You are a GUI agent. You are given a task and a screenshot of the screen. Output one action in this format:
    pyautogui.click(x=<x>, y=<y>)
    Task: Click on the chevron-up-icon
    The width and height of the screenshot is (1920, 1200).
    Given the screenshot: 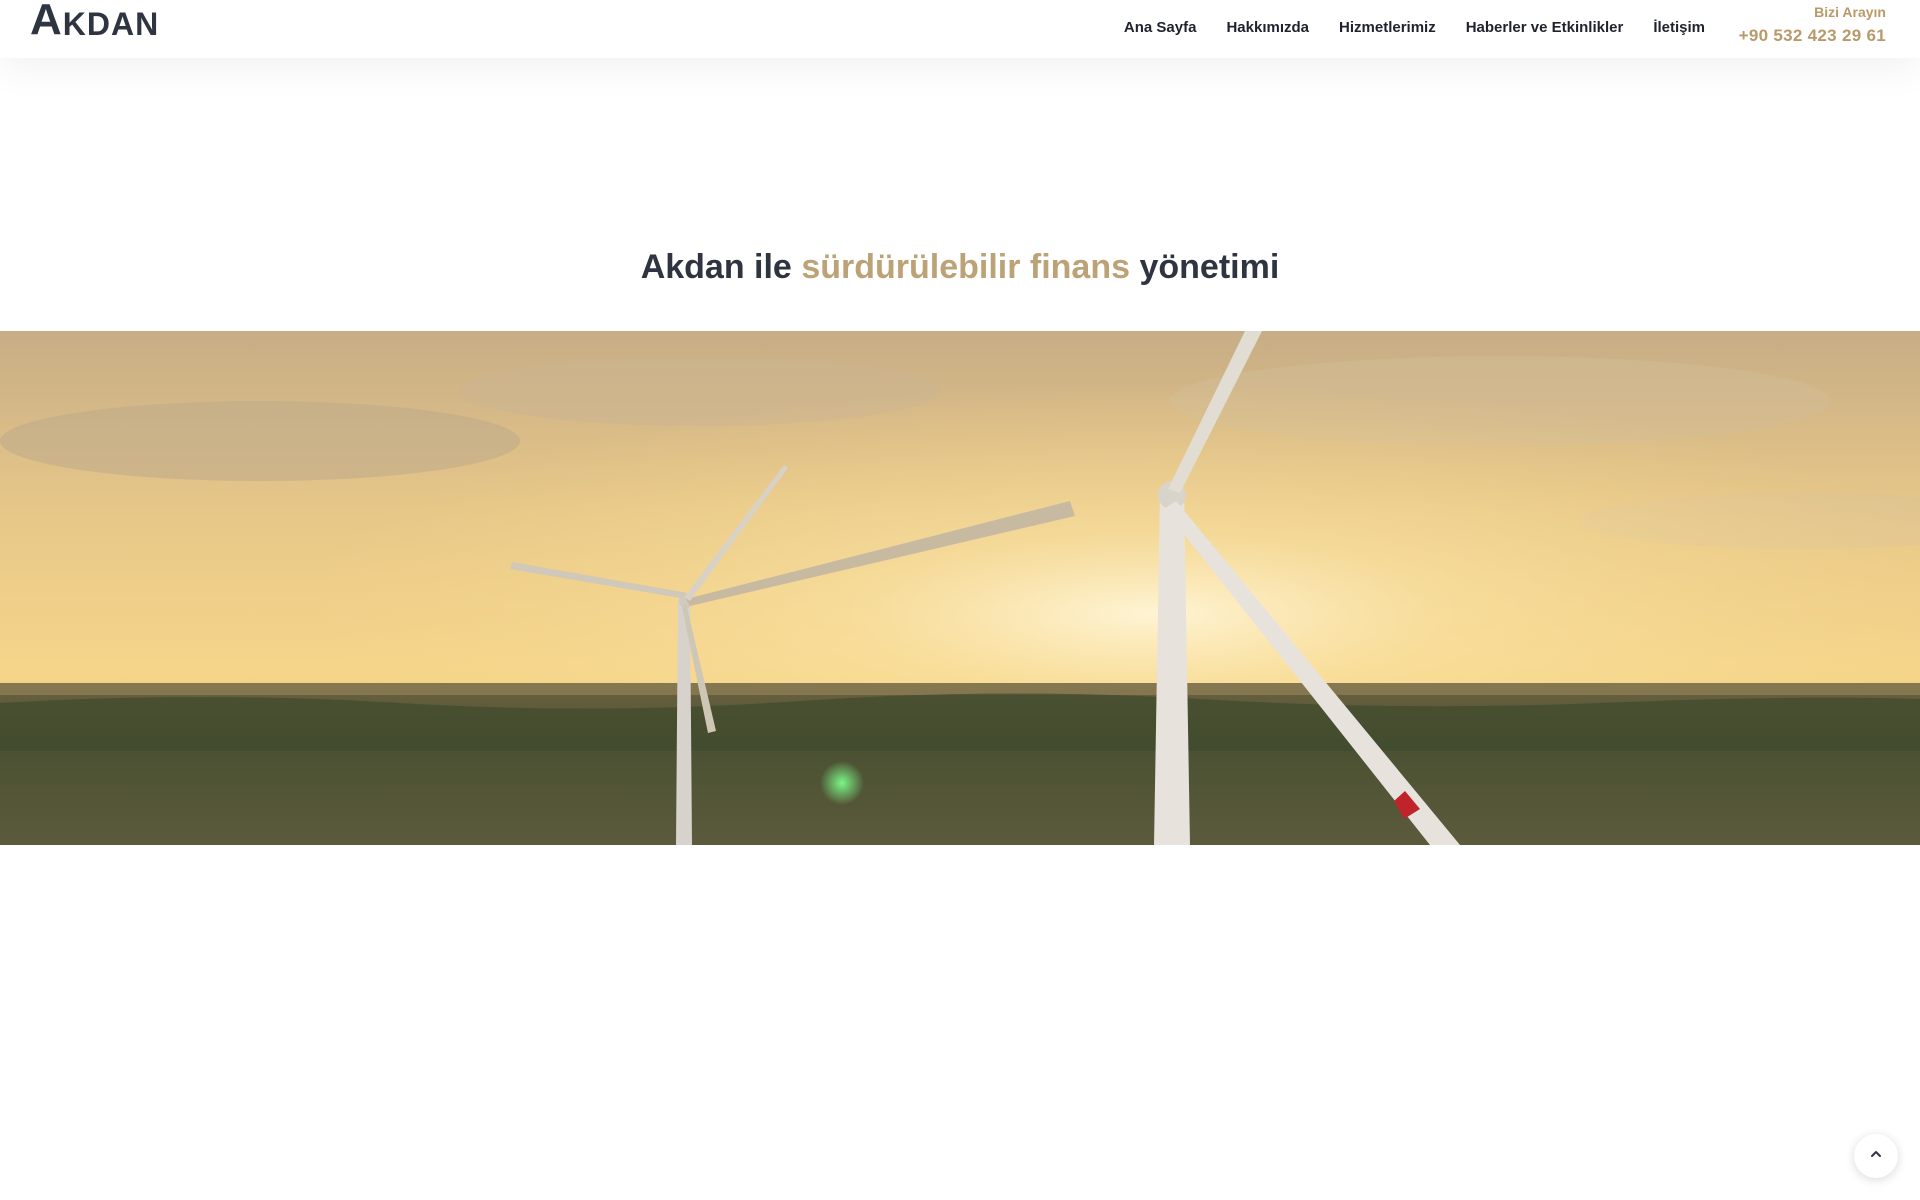 What is the action you would take?
    pyautogui.click(x=1876, y=1156)
    